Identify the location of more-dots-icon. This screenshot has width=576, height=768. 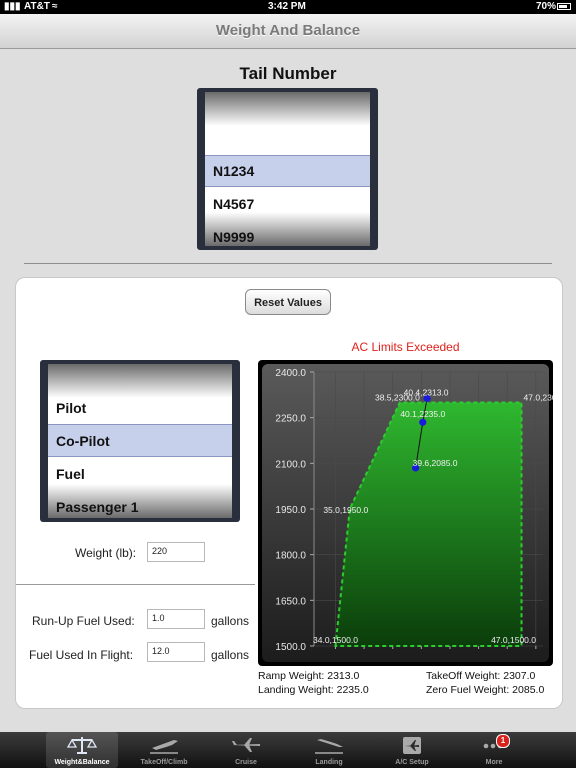
(493, 746).